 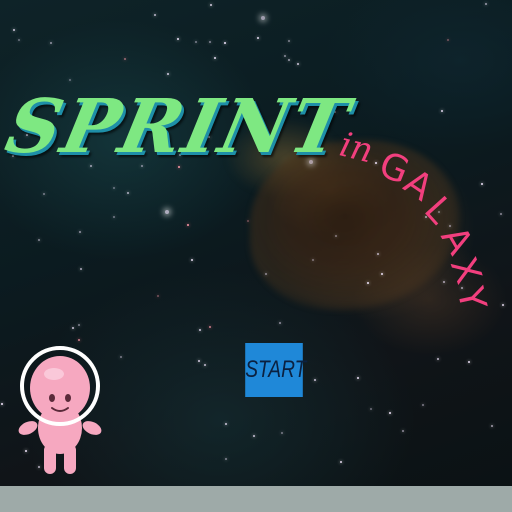 What do you see at coordinates (275, 370) in the screenshot?
I see `start-button: START` at bounding box center [275, 370].